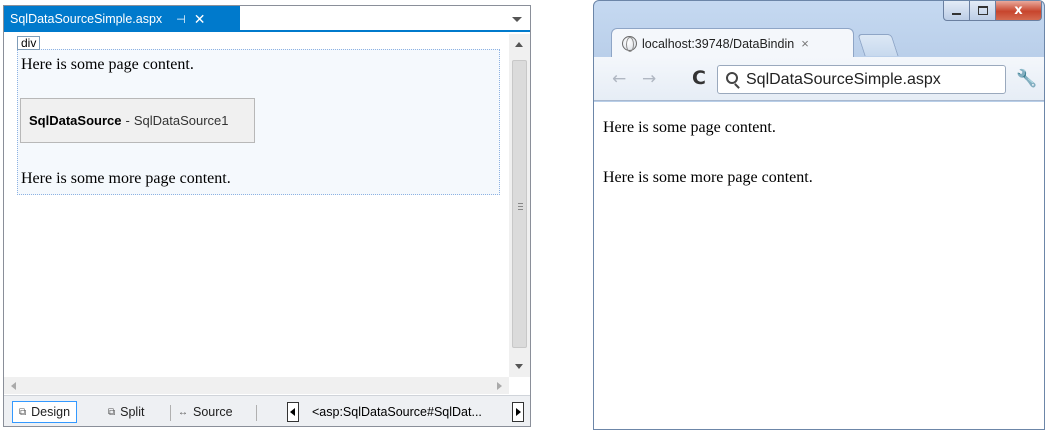 This screenshot has height=431, width=1049. I want to click on scroll-up-icon, so click(519, 44).